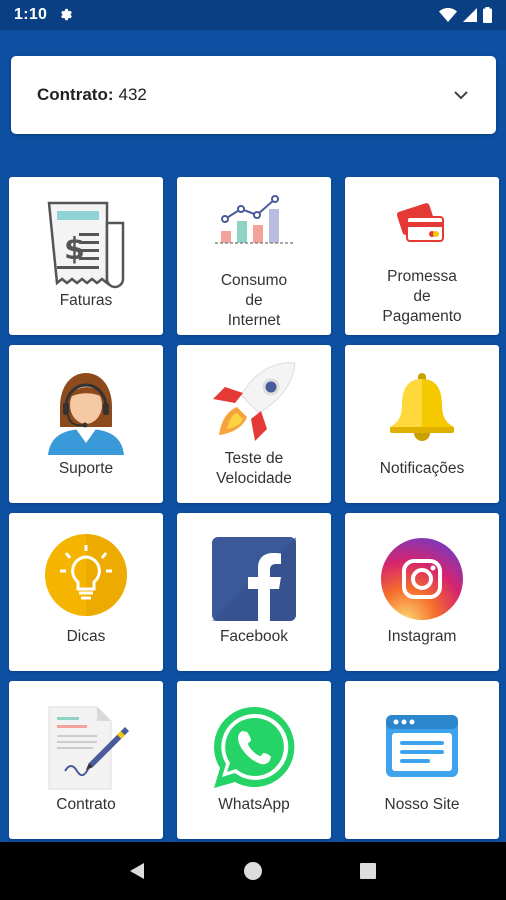 This screenshot has width=506, height=900. I want to click on tile-suporte: Suporte, so click(86, 424).